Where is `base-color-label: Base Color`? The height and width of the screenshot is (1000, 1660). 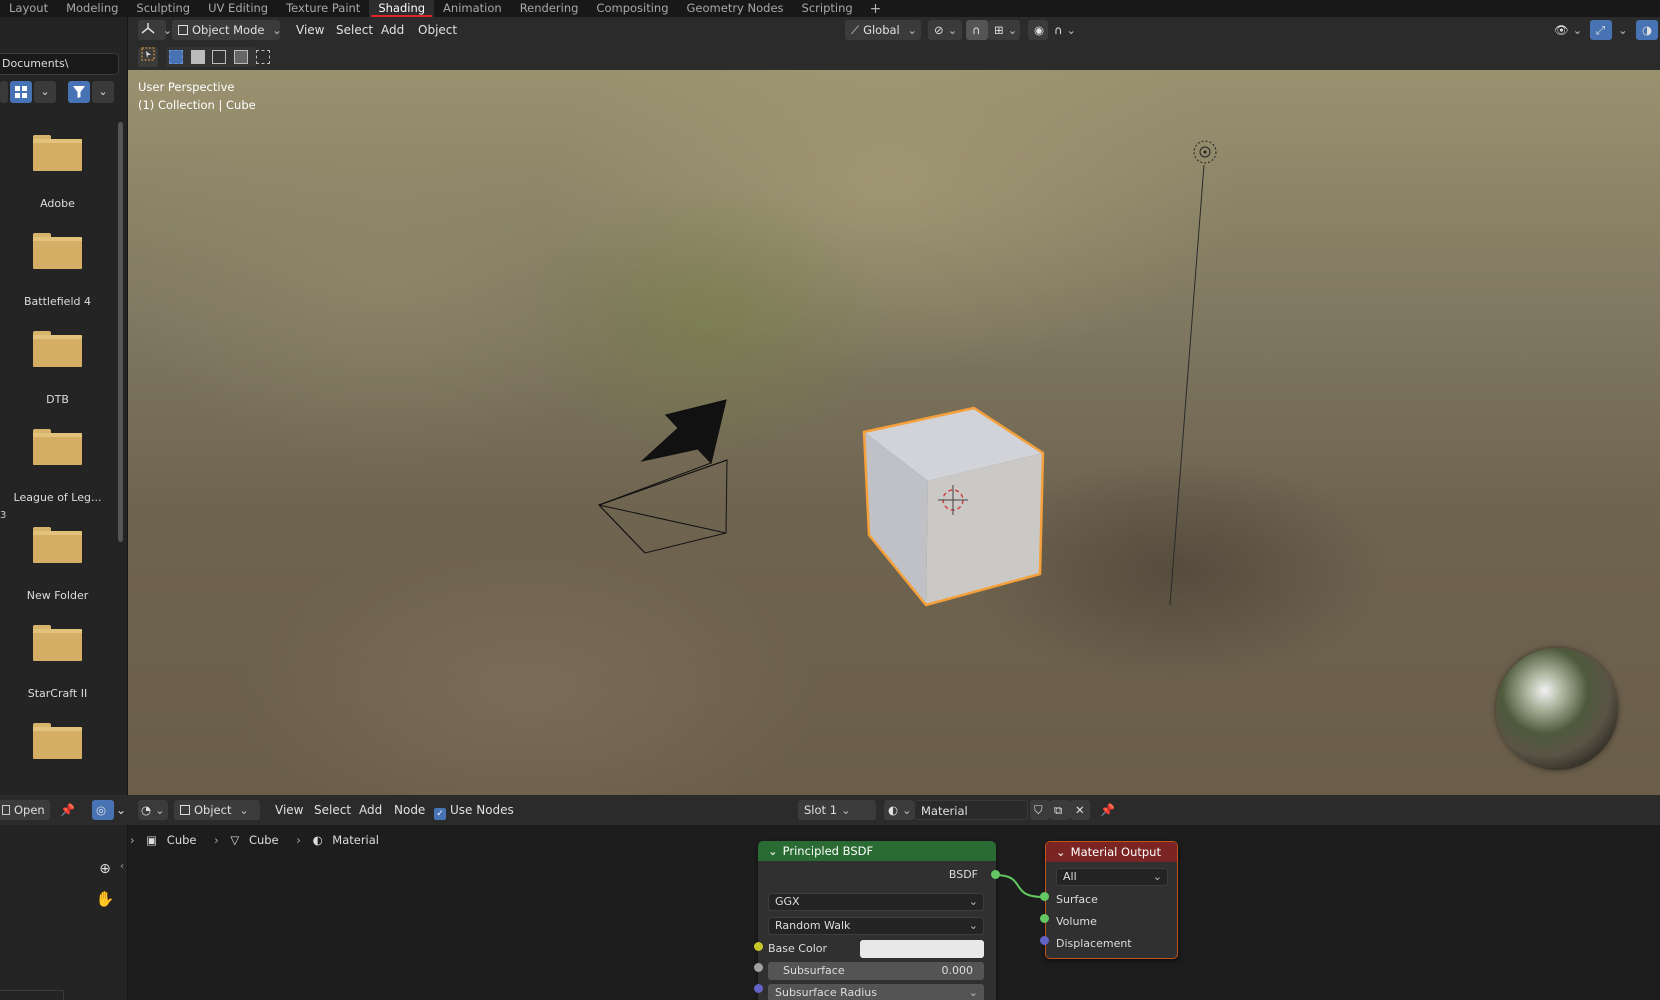
base-color-label: Base Color is located at coordinates (798, 948).